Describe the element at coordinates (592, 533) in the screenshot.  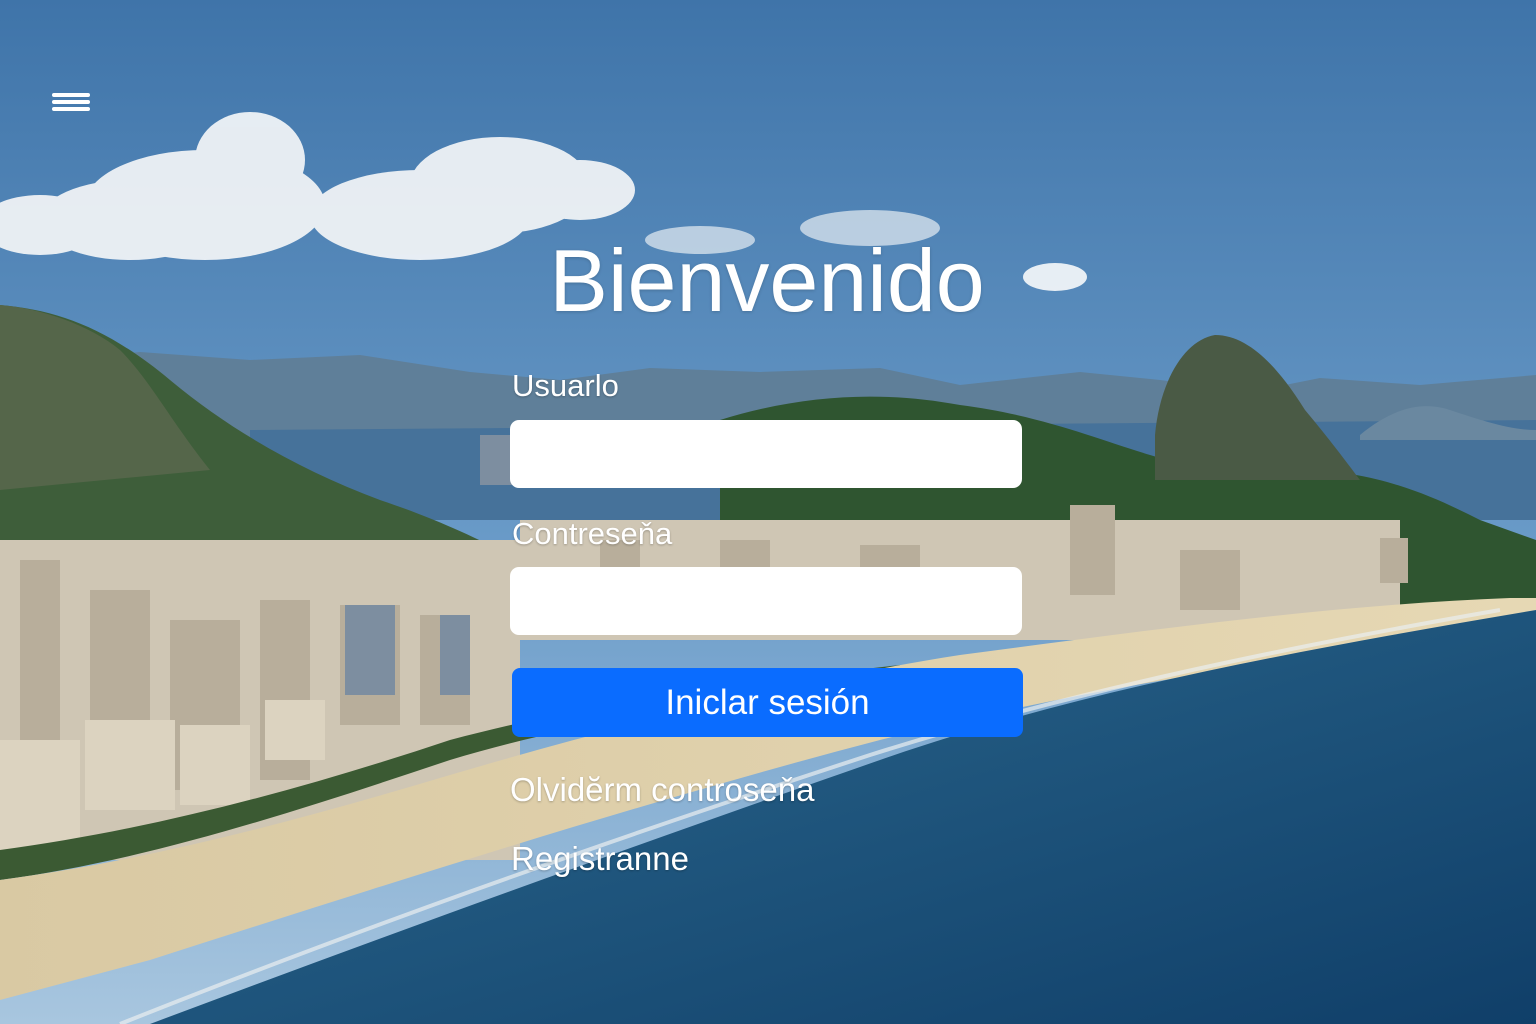
I see `password-label: Contreseňa` at that location.